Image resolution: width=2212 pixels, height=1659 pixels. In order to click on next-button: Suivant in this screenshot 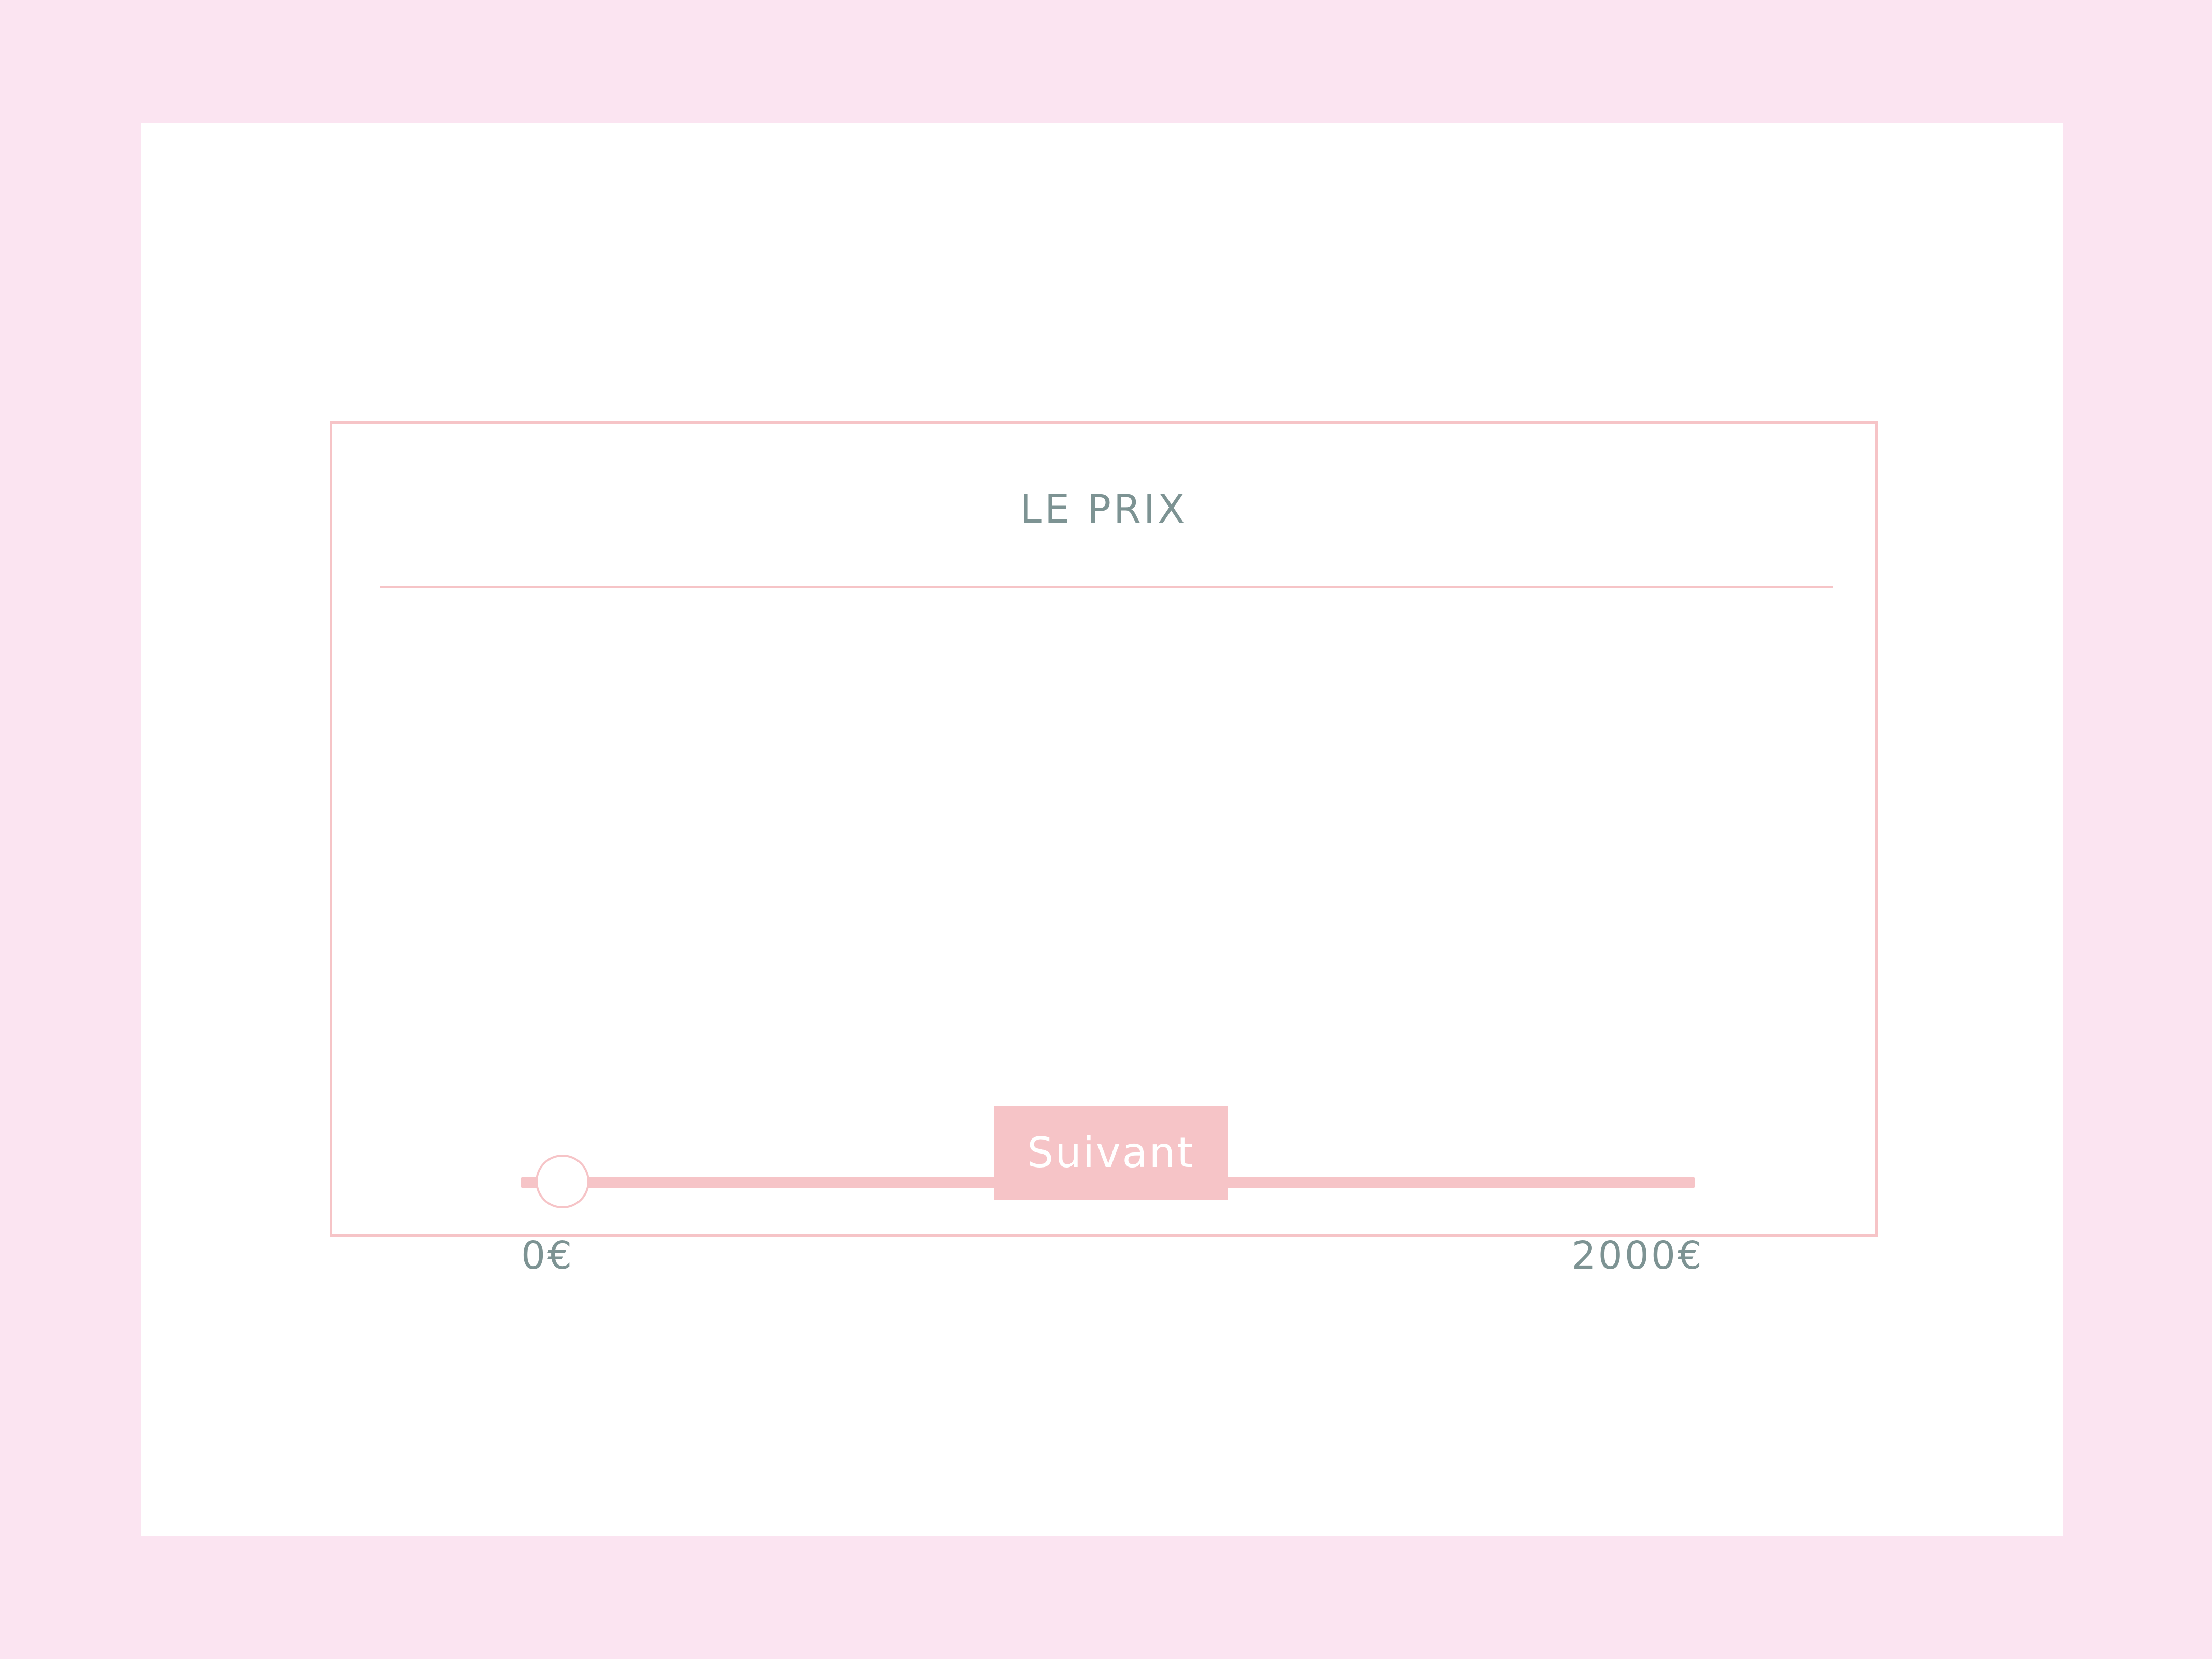, I will do `click(1111, 1153)`.